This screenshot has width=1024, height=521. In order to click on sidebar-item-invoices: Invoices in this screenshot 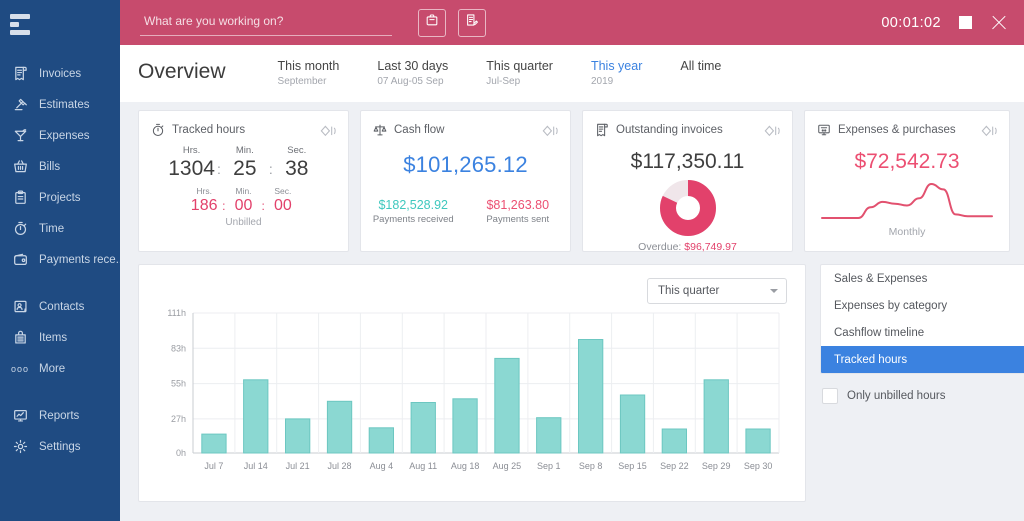, I will do `click(60, 73)`.